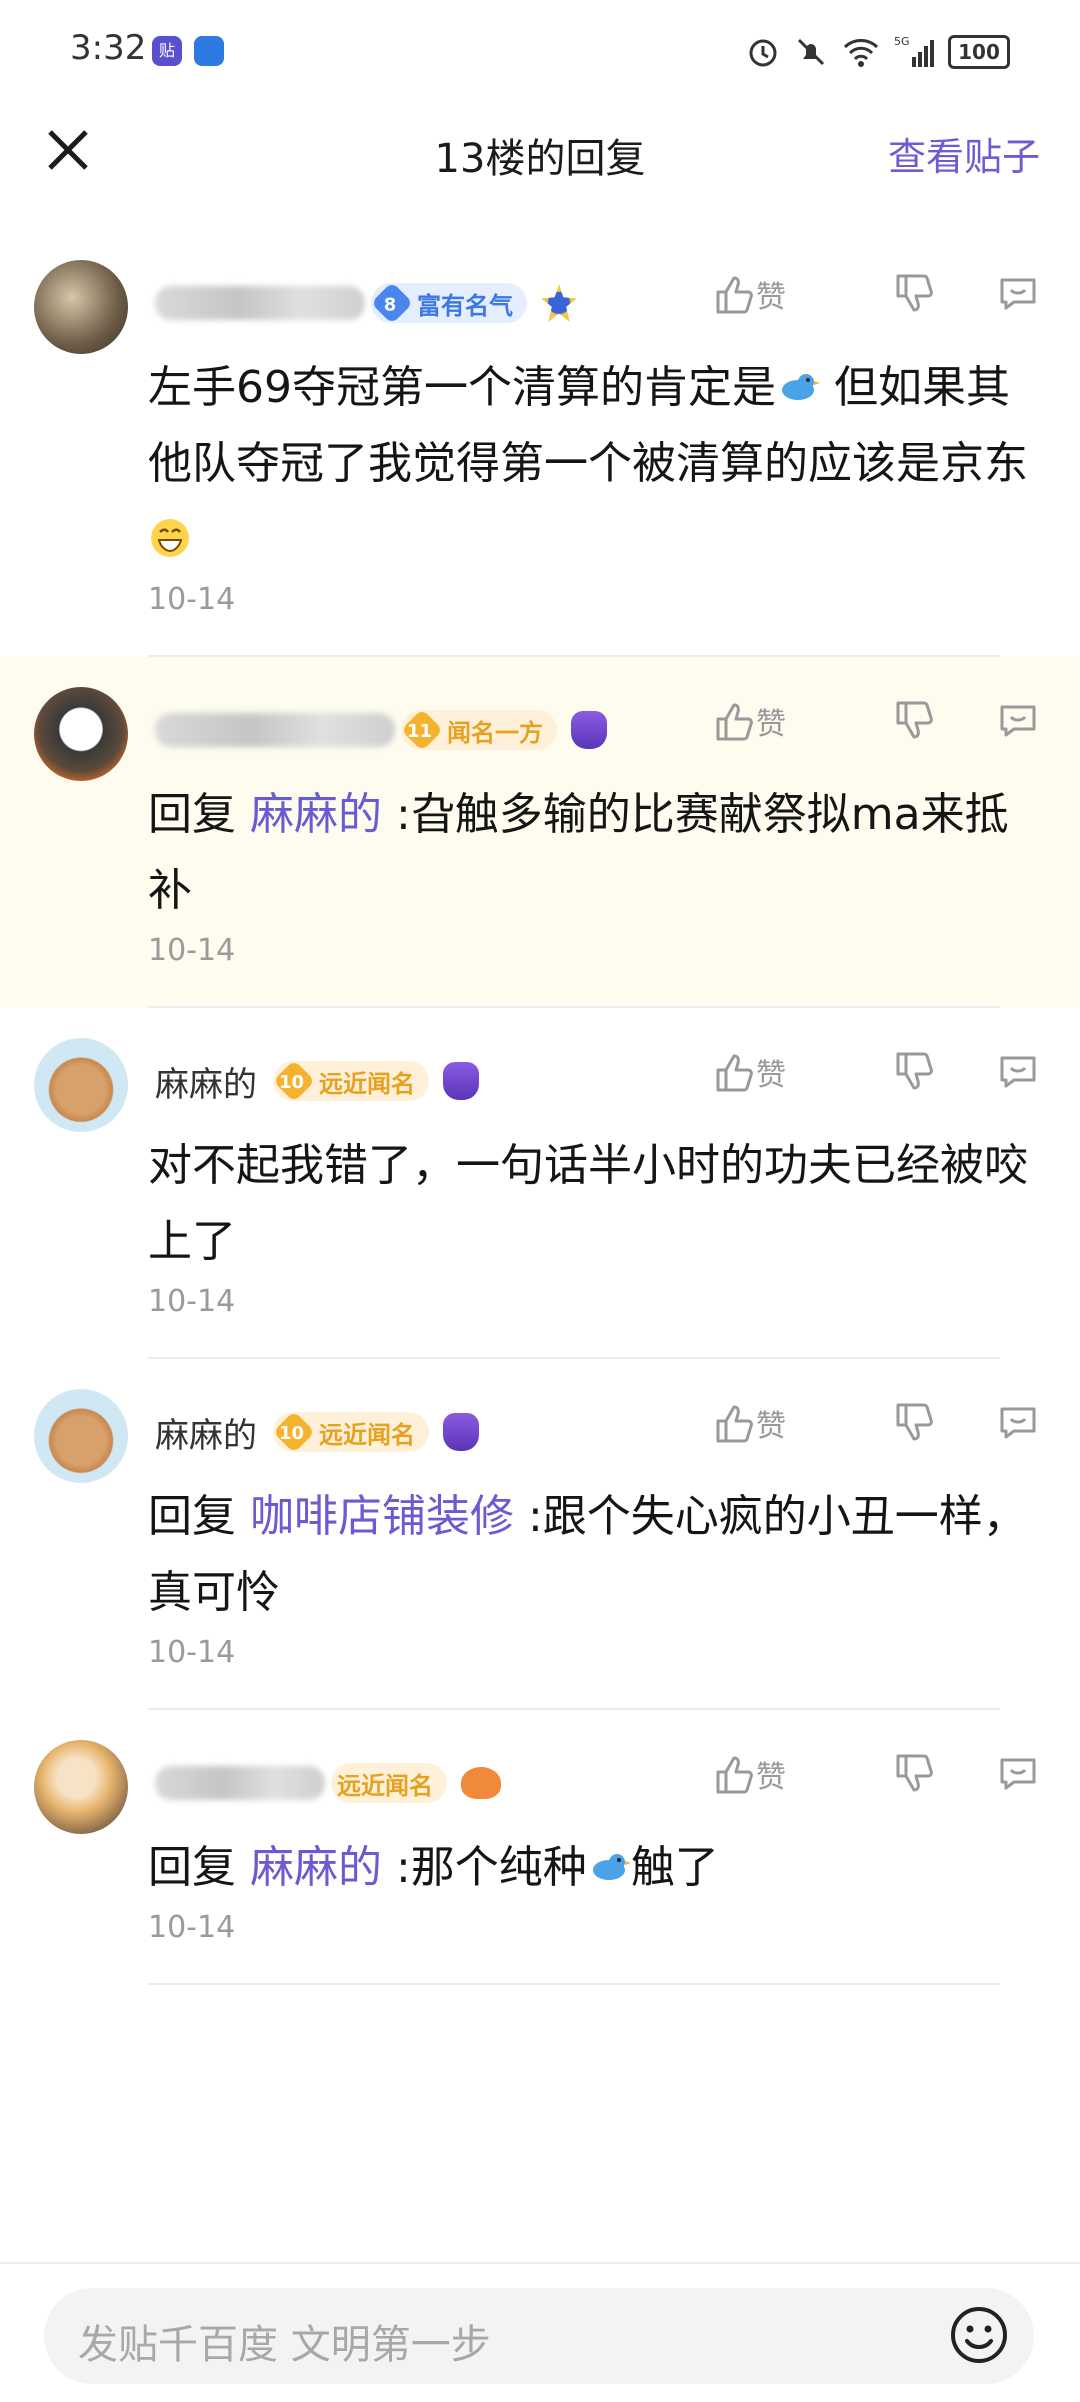 The height and width of the screenshot is (2402, 1080). Describe the element at coordinates (540, 150) in the screenshot. I see `top-nav: 13楼的回复 查看贴子` at that location.